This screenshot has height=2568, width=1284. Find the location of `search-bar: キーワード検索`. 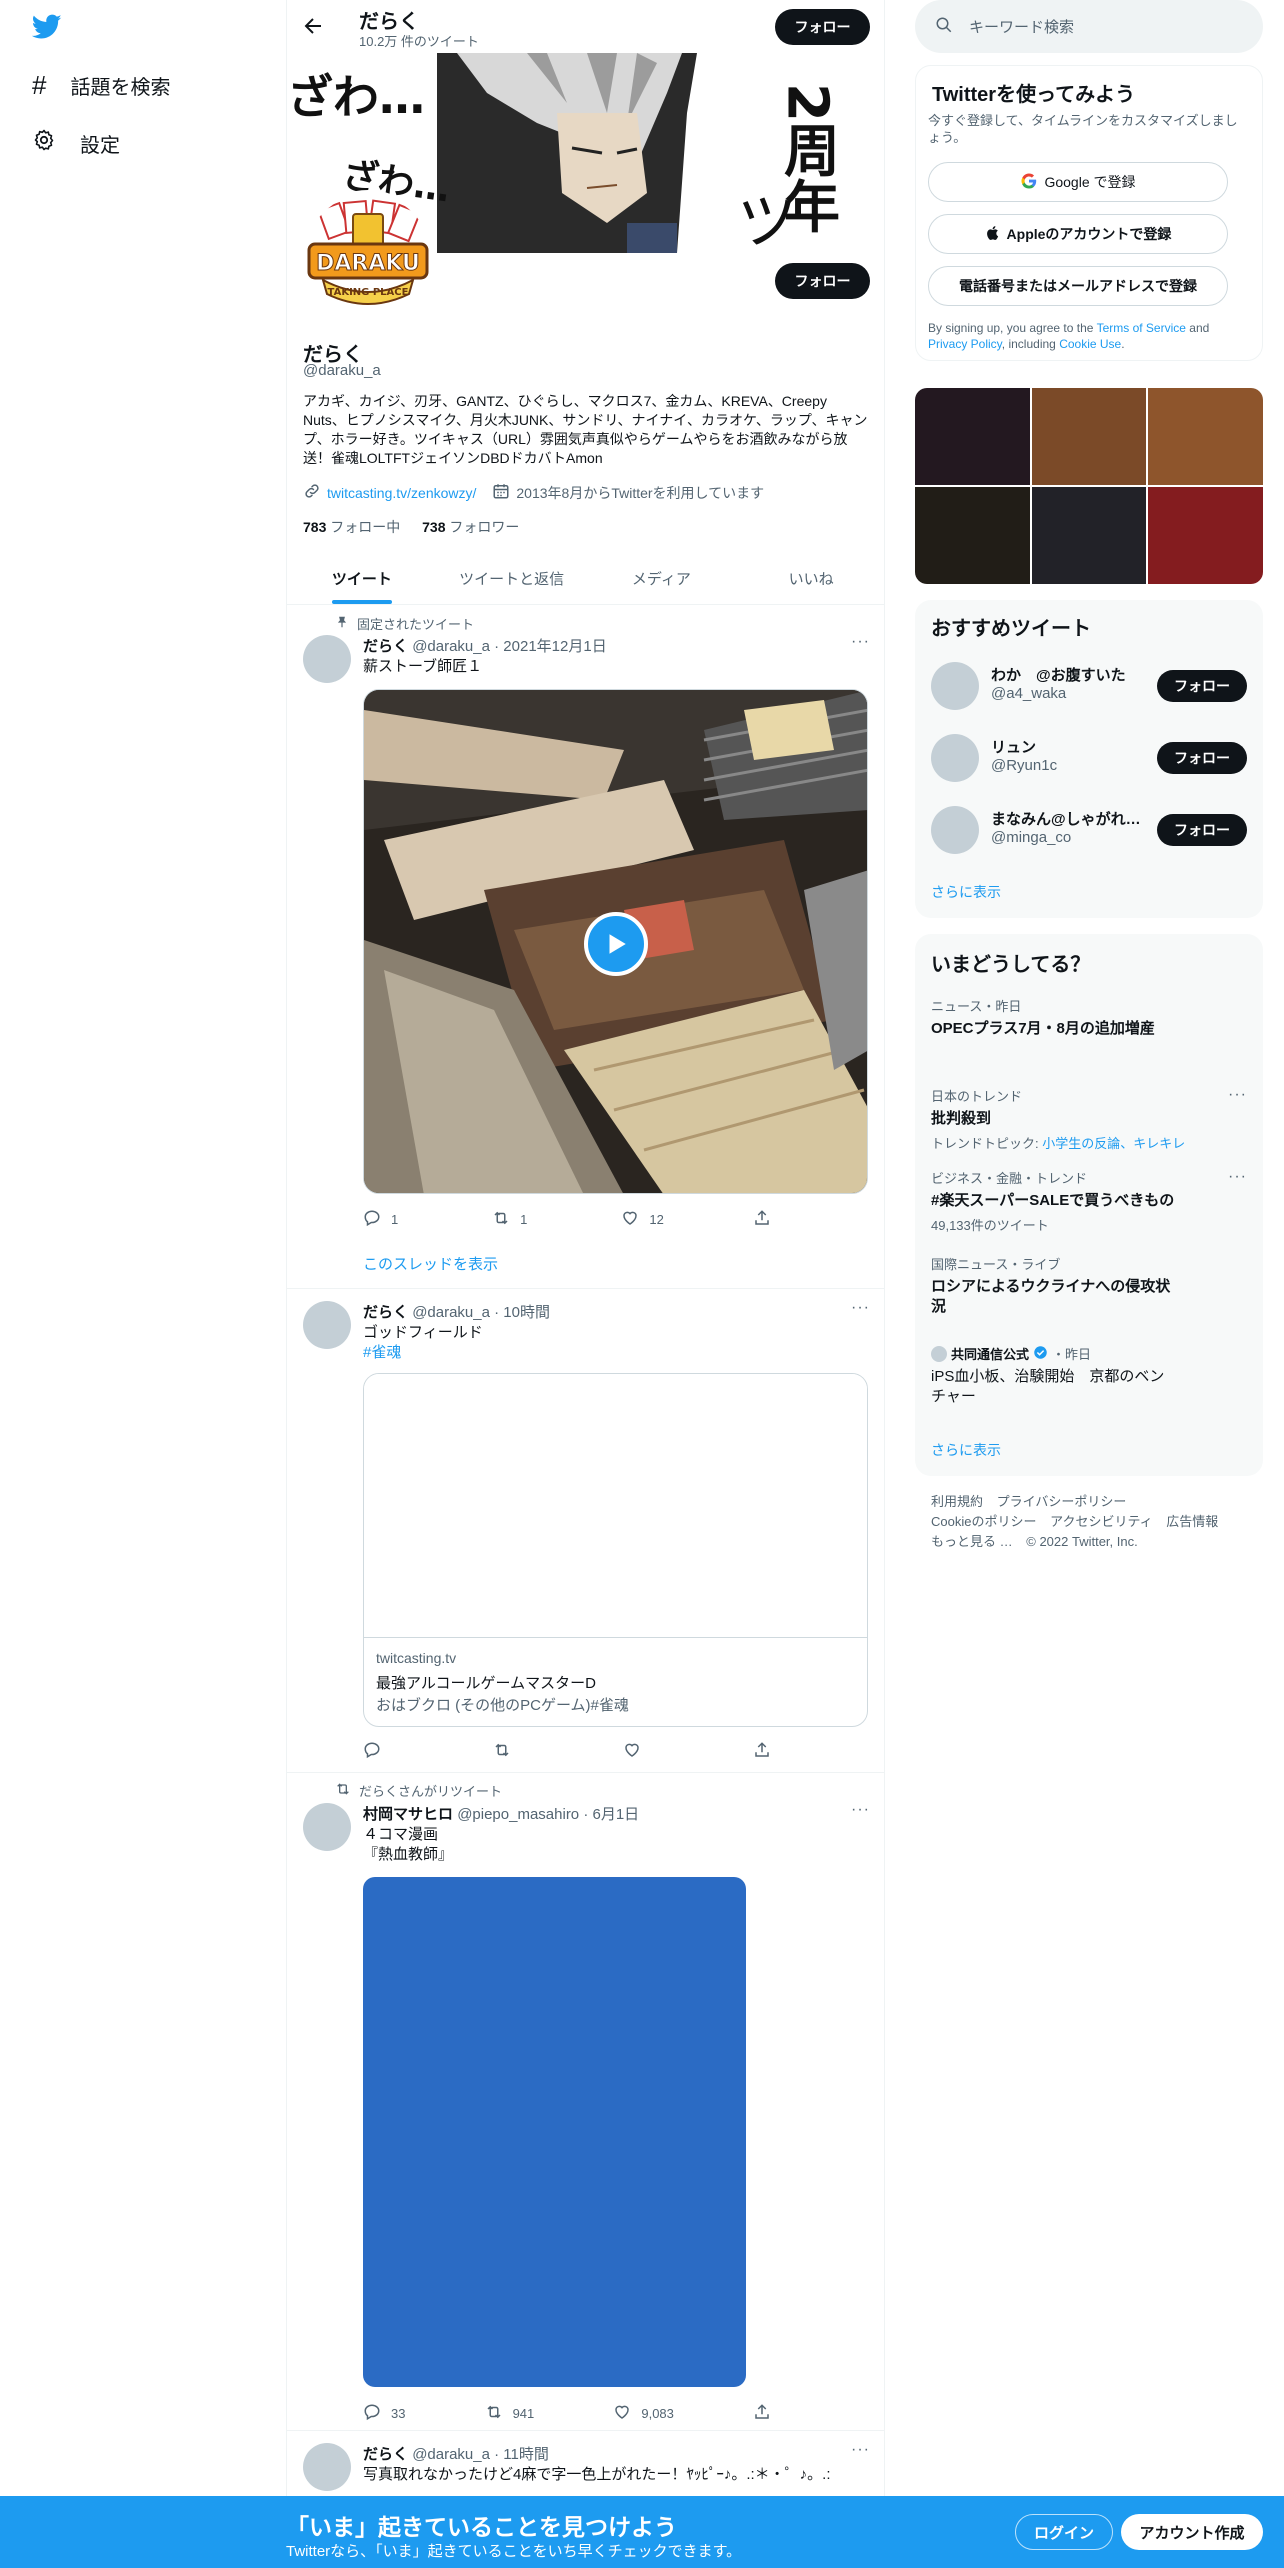

search-bar: キーワード検索 is located at coordinates (1089, 26).